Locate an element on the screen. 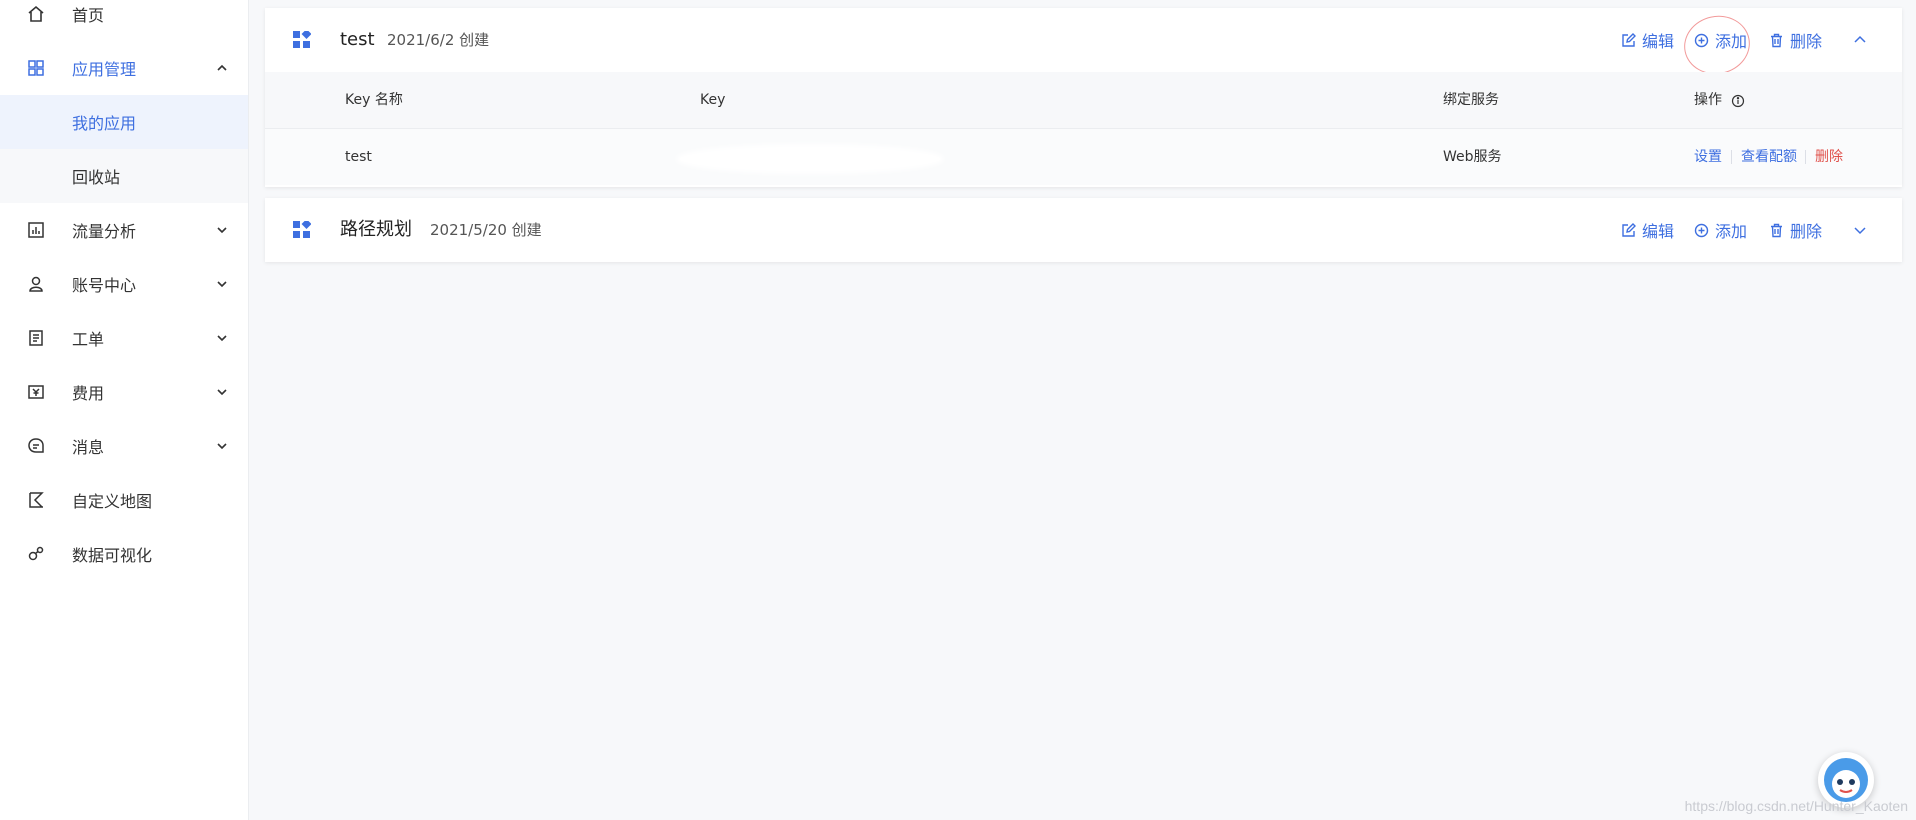 The height and width of the screenshot is (820, 1916). sidebar-item-data-visual: 数据可视化 is located at coordinates (124, 554).